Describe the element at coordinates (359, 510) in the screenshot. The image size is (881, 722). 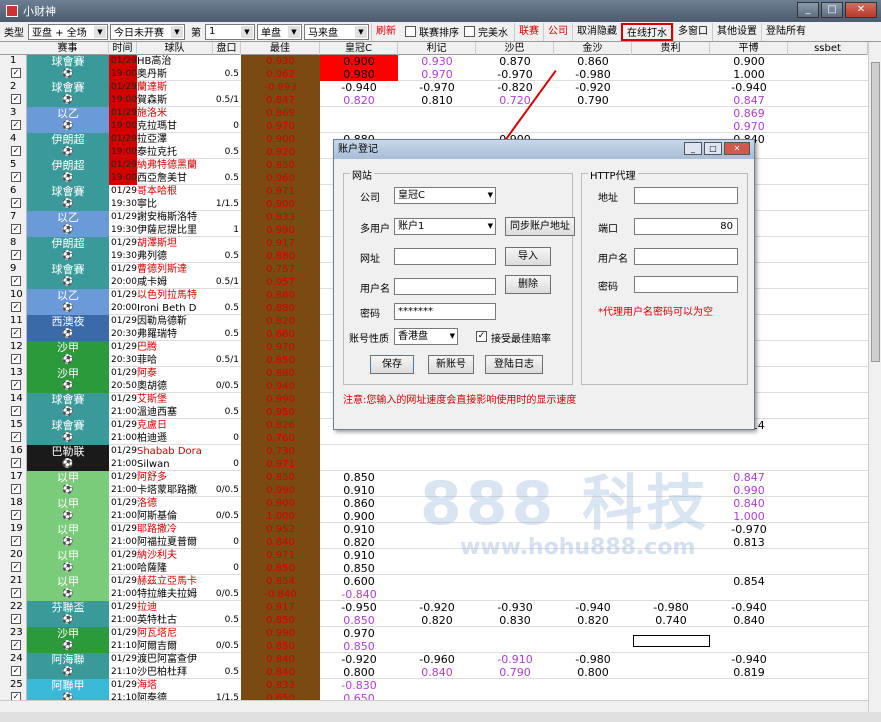
I see `odds-cell: 0.860 0.900` at that location.